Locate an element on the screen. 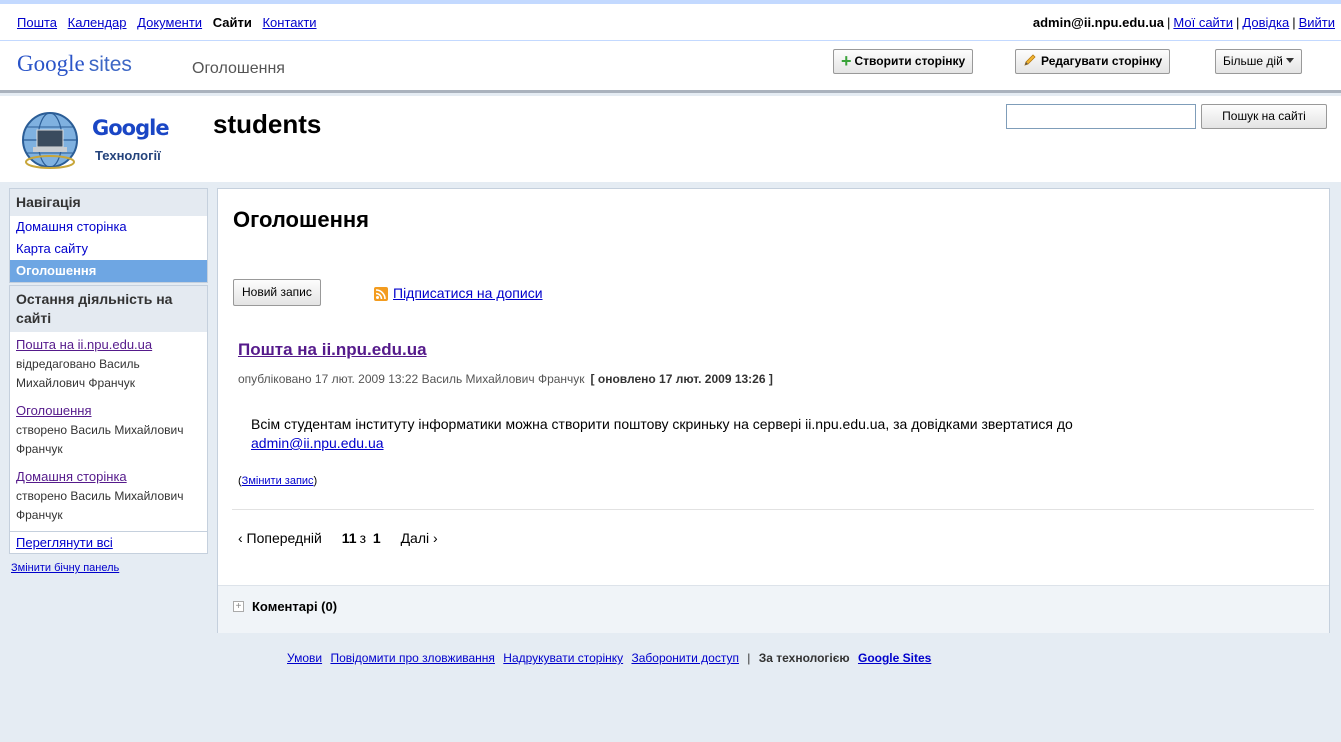 This screenshot has height=742, width=1341. google-sites-logo: Google sites is located at coordinates (74, 64).